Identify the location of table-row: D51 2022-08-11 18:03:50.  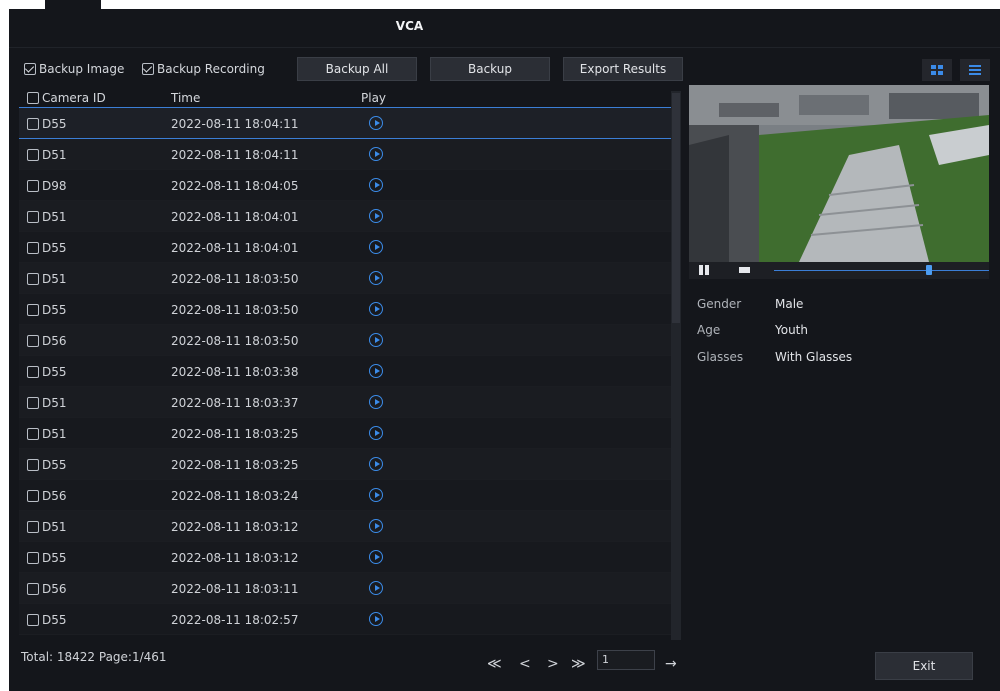
(349, 278).